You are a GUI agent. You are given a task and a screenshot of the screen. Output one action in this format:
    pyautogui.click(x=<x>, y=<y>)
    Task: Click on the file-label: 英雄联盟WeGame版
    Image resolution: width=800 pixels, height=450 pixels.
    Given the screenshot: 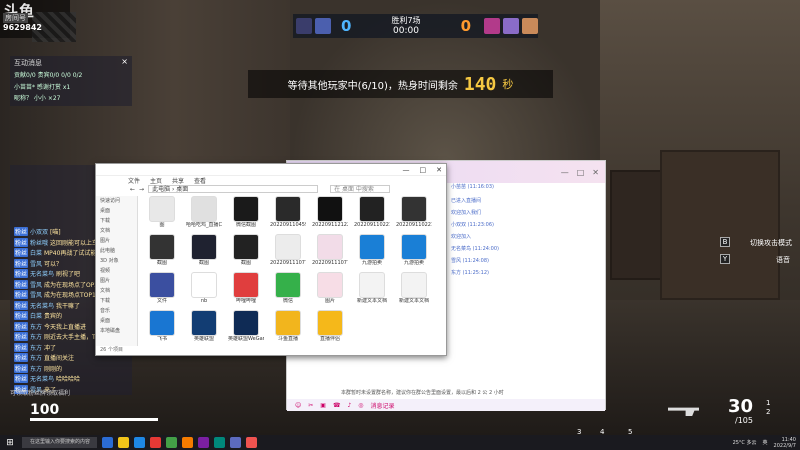 What is the action you would take?
    pyautogui.click(x=246, y=339)
    